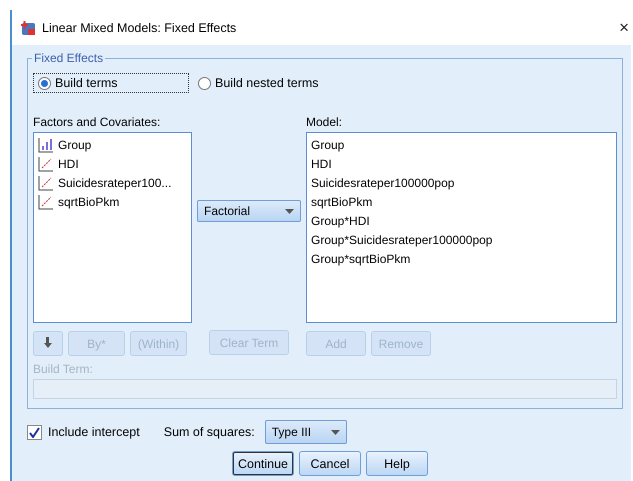  Describe the element at coordinates (69, 58) in the screenshot. I see `group-legend: Fixed Effects` at that location.